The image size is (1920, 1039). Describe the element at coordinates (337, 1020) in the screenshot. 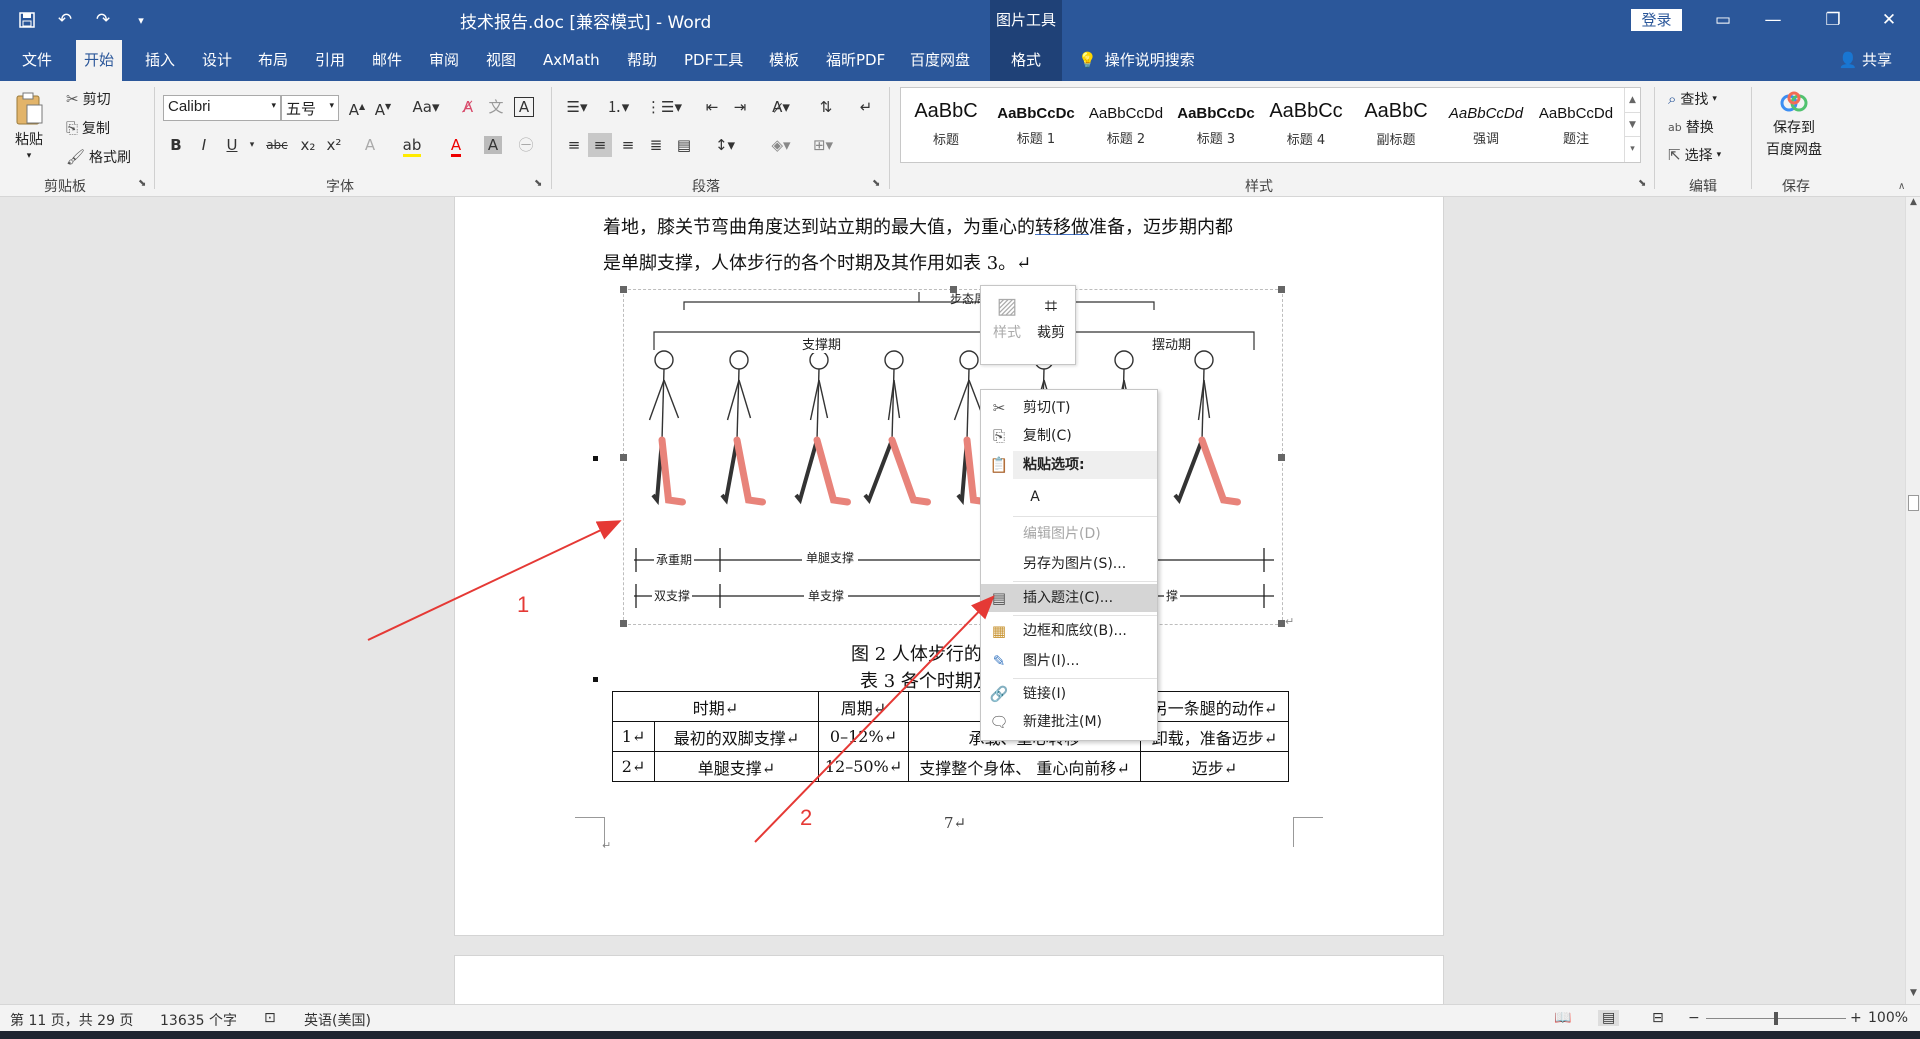

I see `language-status: 英语(美国)` at that location.